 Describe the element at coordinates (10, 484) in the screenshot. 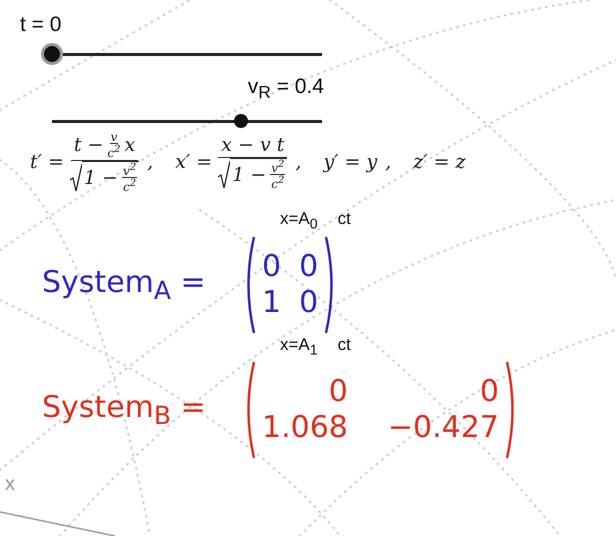

I see `axis-label: x` at that location.